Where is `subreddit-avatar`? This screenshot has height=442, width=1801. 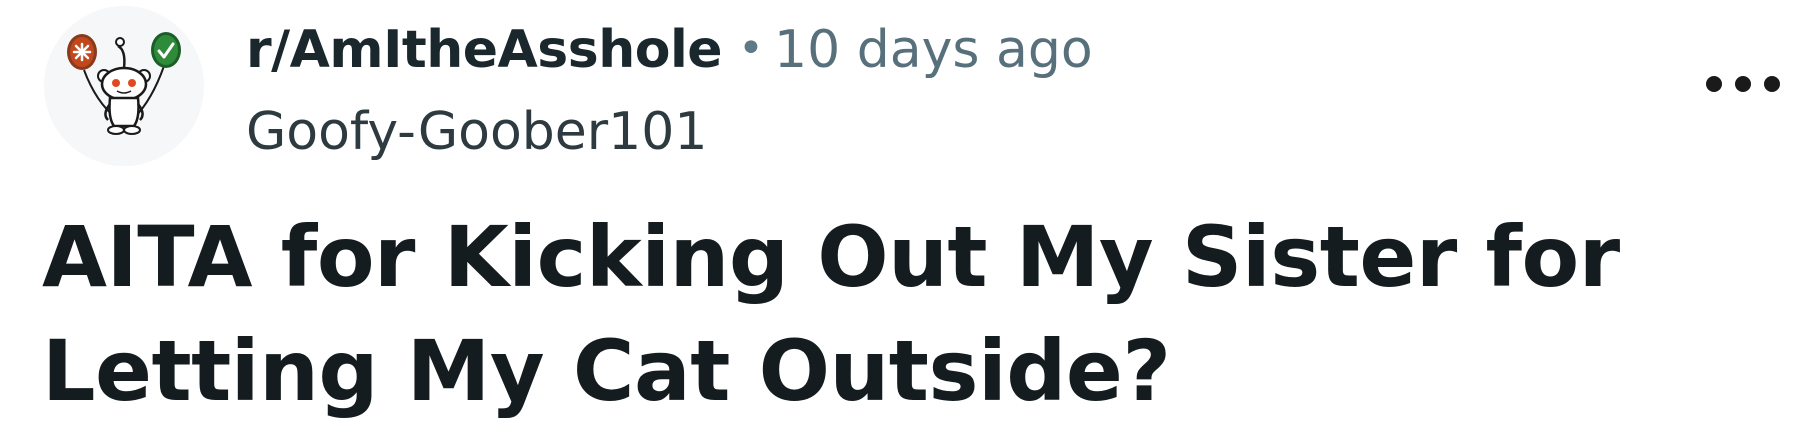 subreddit-avatar is located at coordinates (124, 86).